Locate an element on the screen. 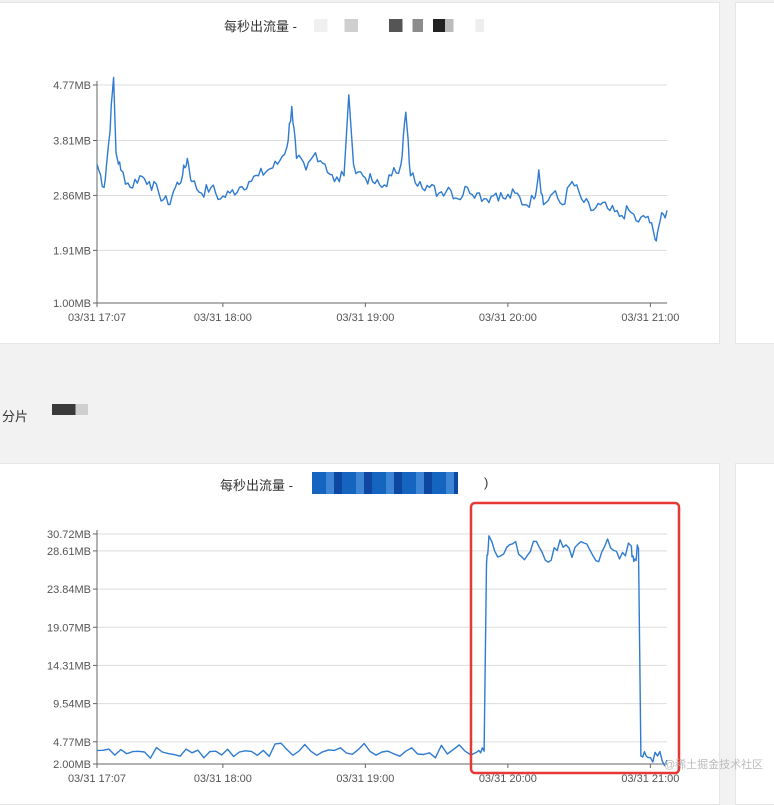 This screenshot has width=774, height=805. bottom-chart-title: 每秒出流量 - is located at coordinates (256, 485).